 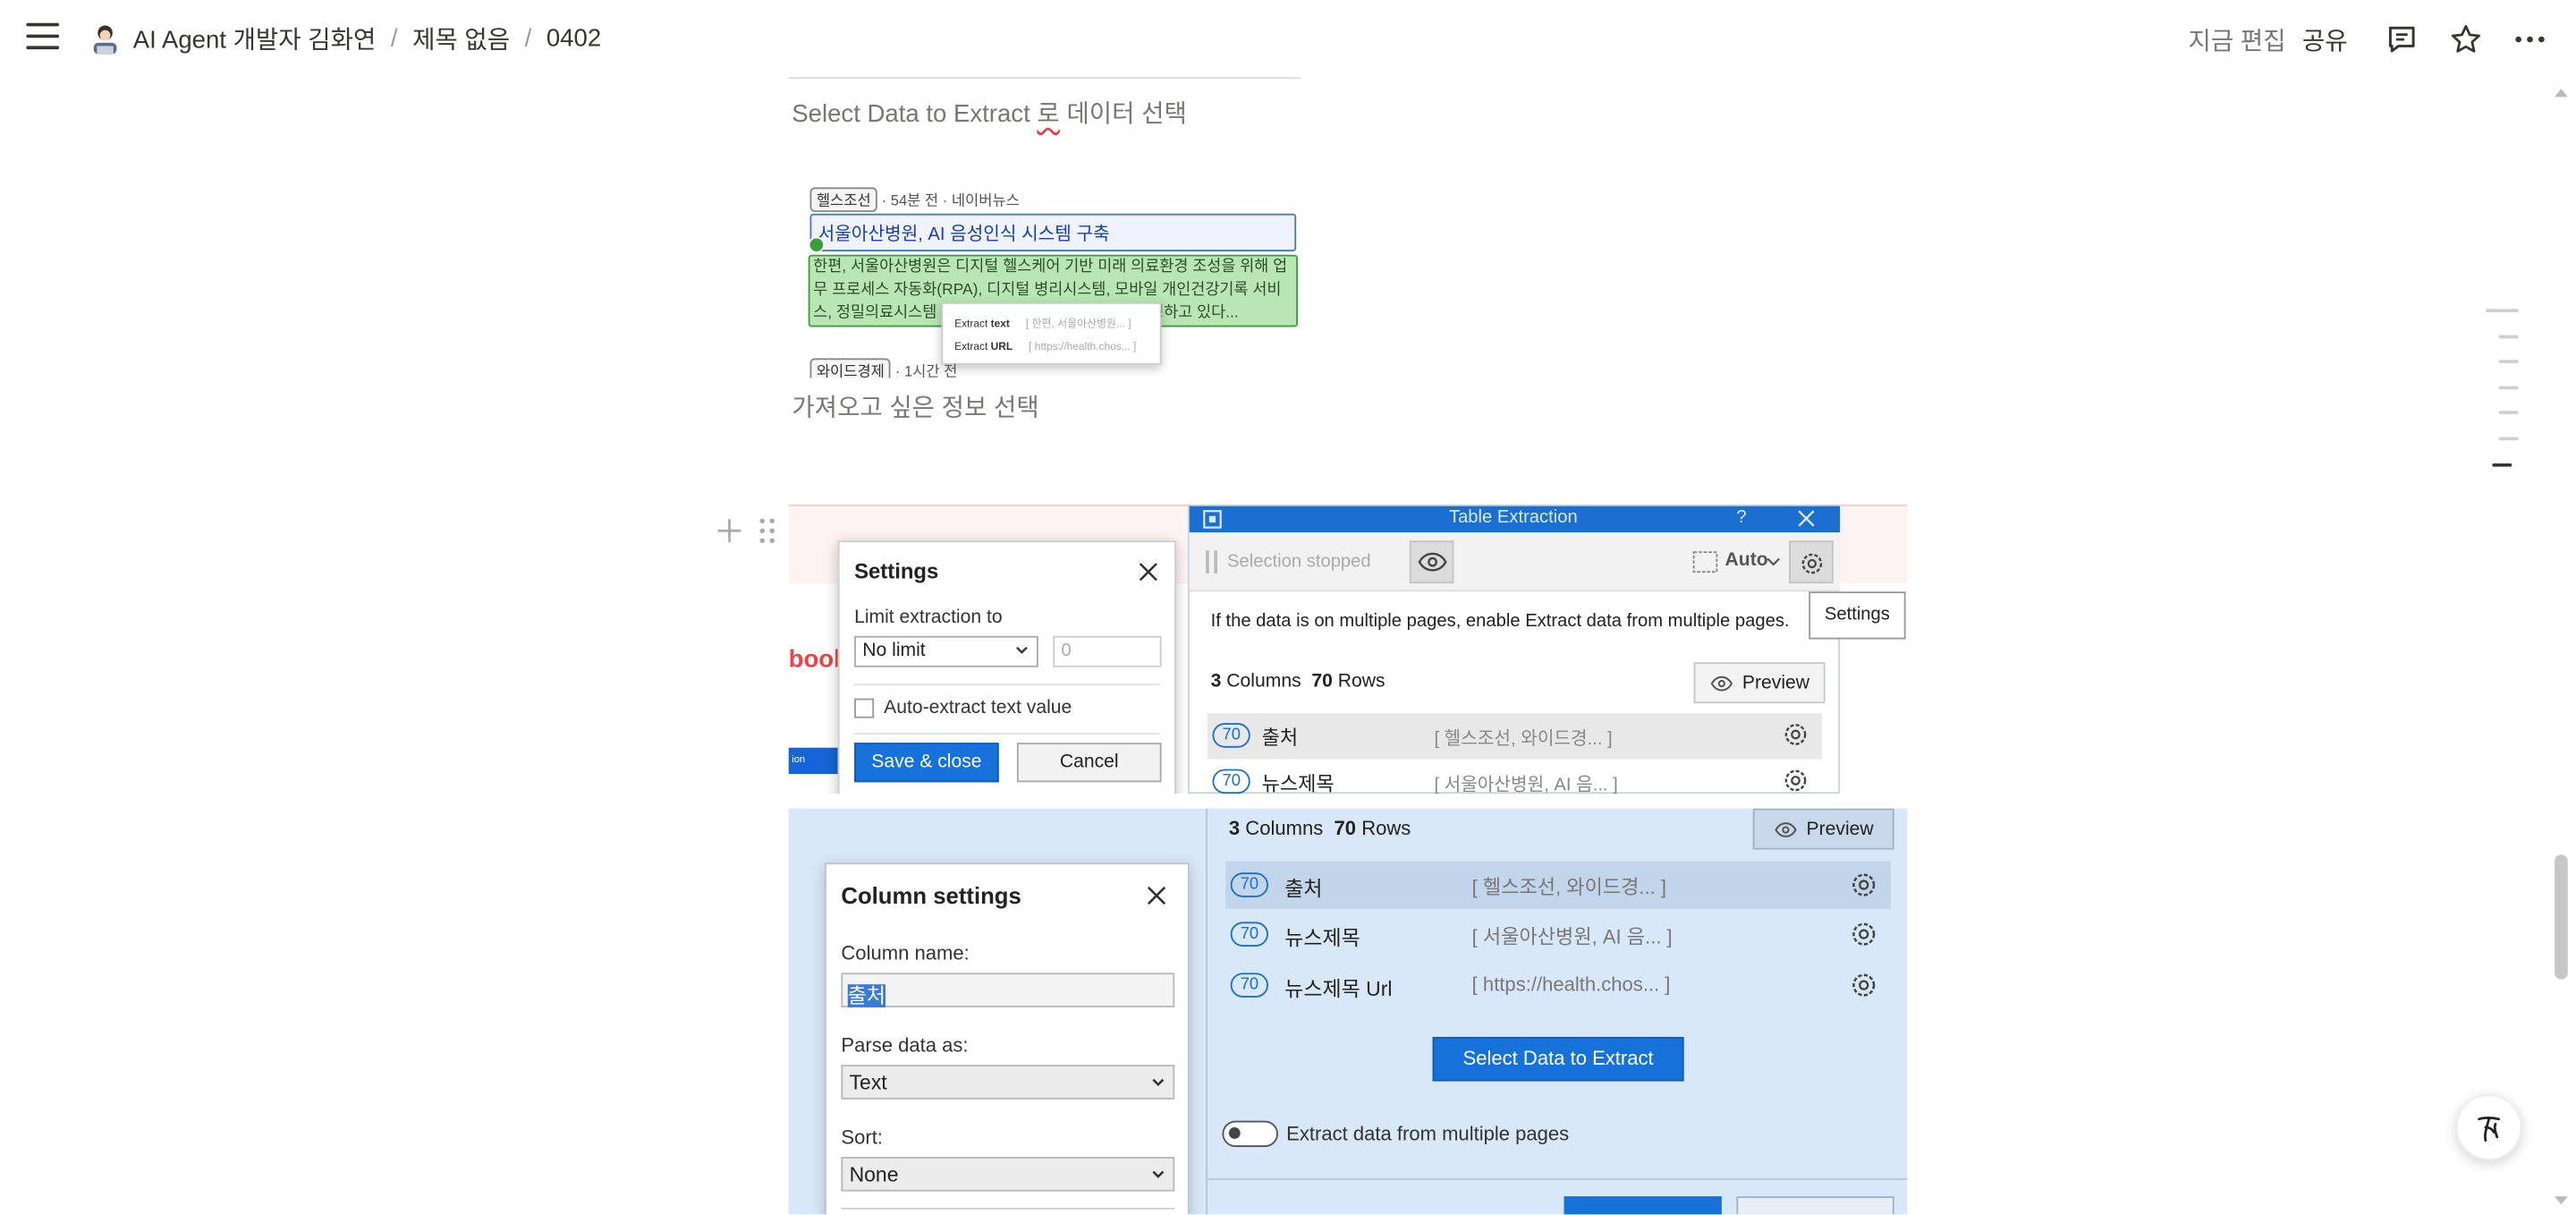 I want to click on breadcrumb-workspace: AI Agent 개발자 김화연, so click(x=255, y=39).